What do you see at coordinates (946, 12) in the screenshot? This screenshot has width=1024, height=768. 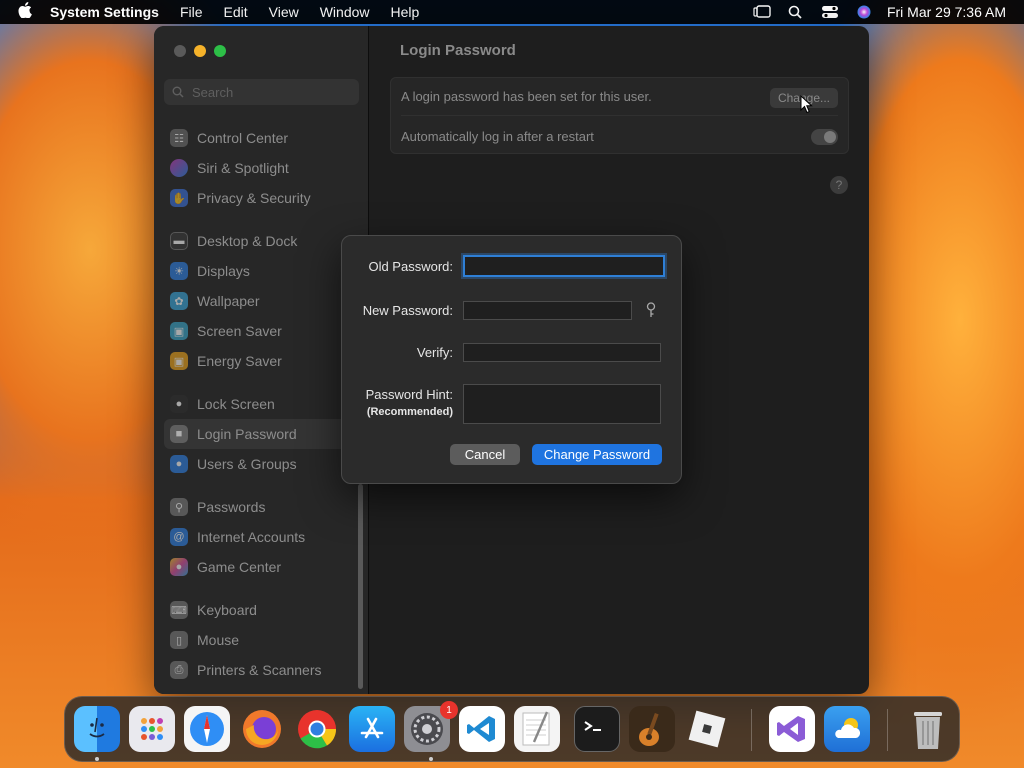 I see `menu-clock: Fri Mar 29 7:36 AM` at bounding box center [946, 12].